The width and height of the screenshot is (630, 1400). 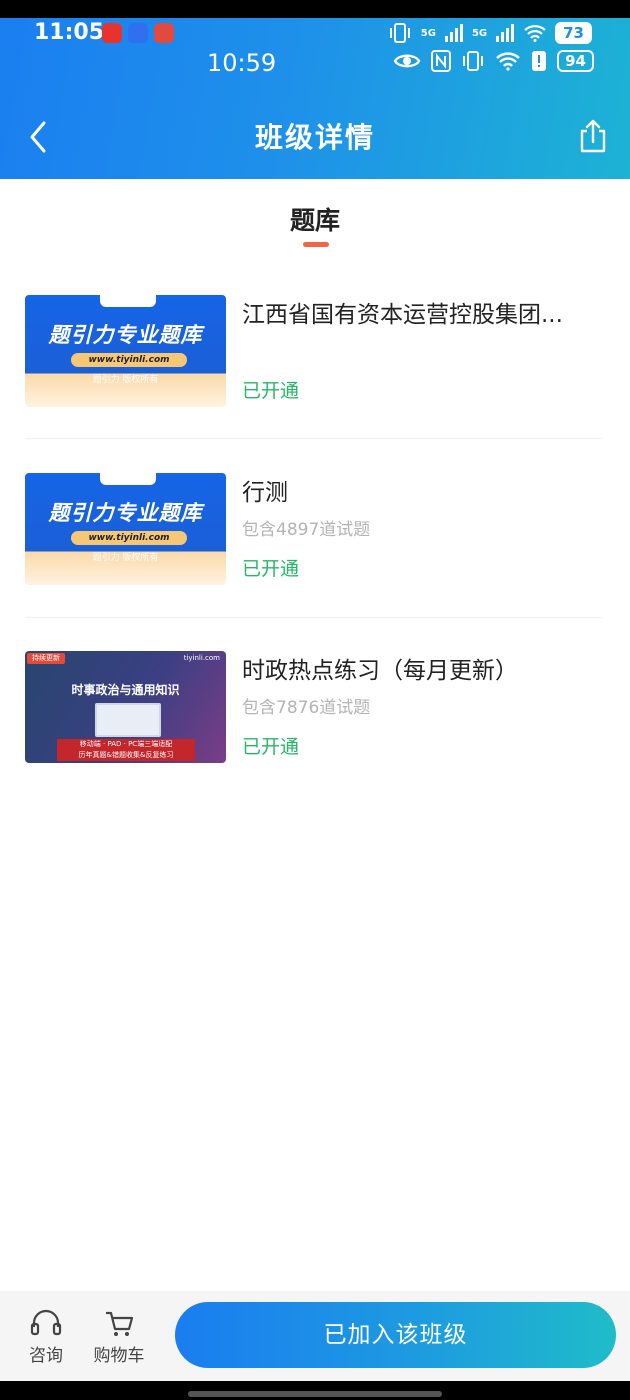 I want to click on status-icons-inner: 94, so click(x=493, y=61).